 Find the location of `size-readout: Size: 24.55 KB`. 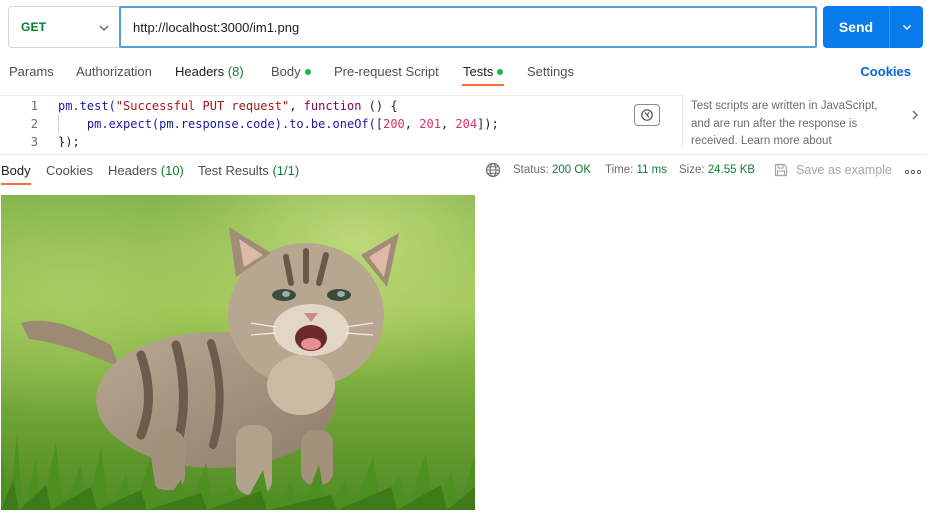

size-readout: Size: 24.55 KB is located at coordinates (717, 170).